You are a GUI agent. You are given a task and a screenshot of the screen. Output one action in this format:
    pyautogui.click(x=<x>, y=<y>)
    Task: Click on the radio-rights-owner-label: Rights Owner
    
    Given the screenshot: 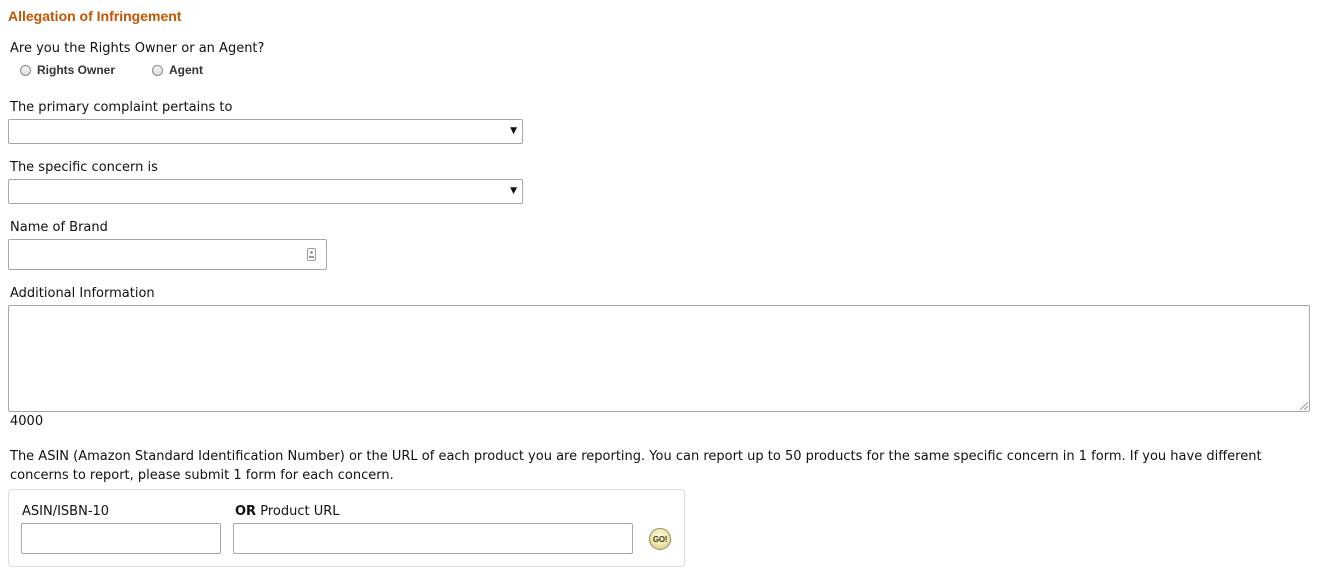 What is the action you would take?
    pyautogui.click(x=76, y=70)
    